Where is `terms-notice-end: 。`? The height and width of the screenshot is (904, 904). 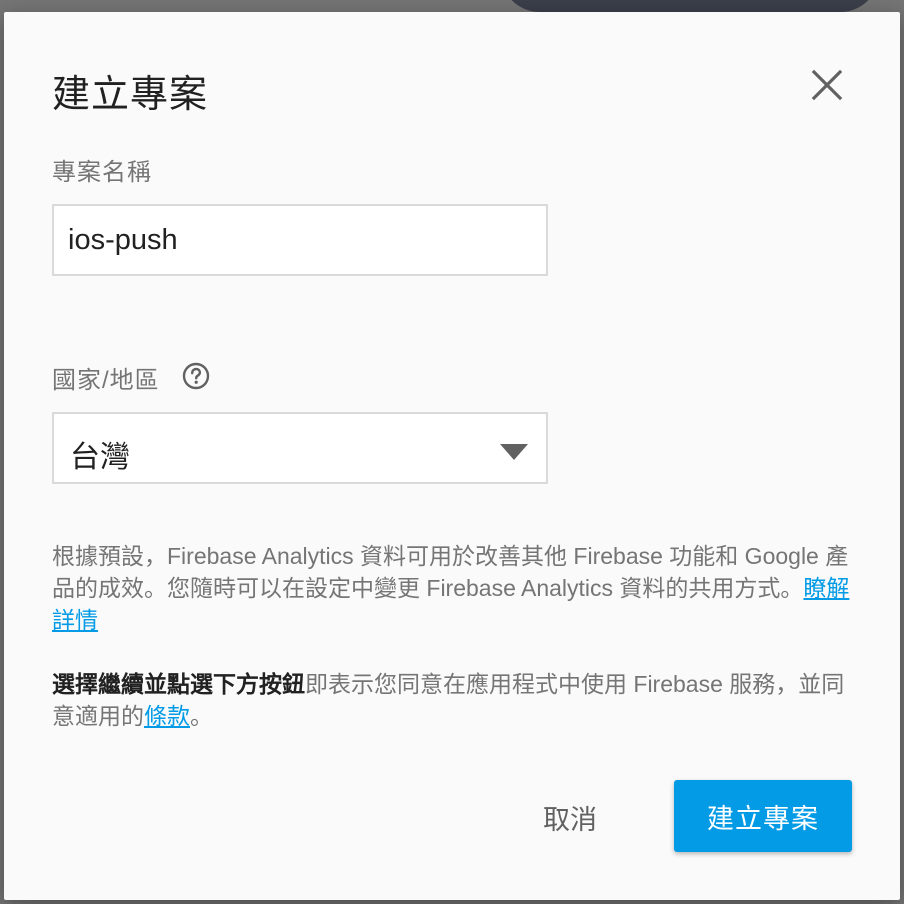 terms-notice-end: 。 is located at coordinates (201, 716).